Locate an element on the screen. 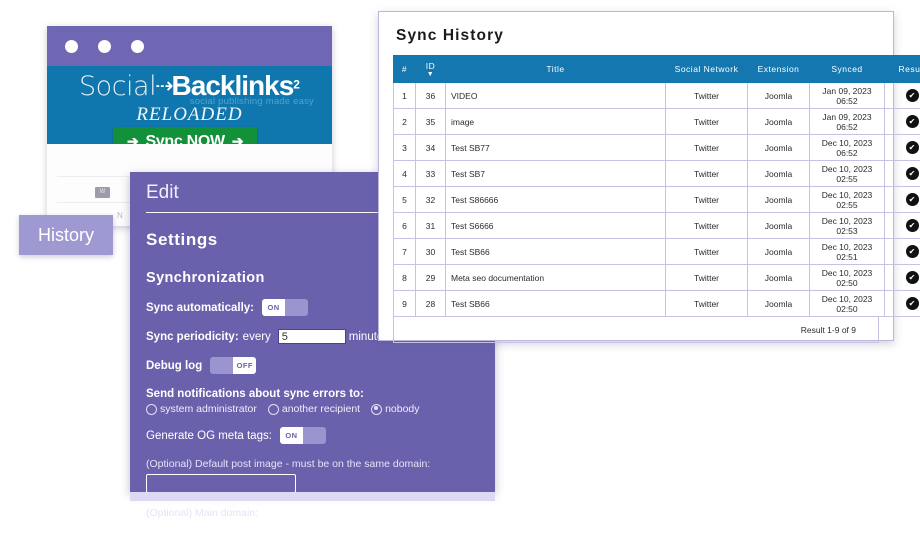  logo-arrow-icon: ⇢ is located at coordinates (164, 86).